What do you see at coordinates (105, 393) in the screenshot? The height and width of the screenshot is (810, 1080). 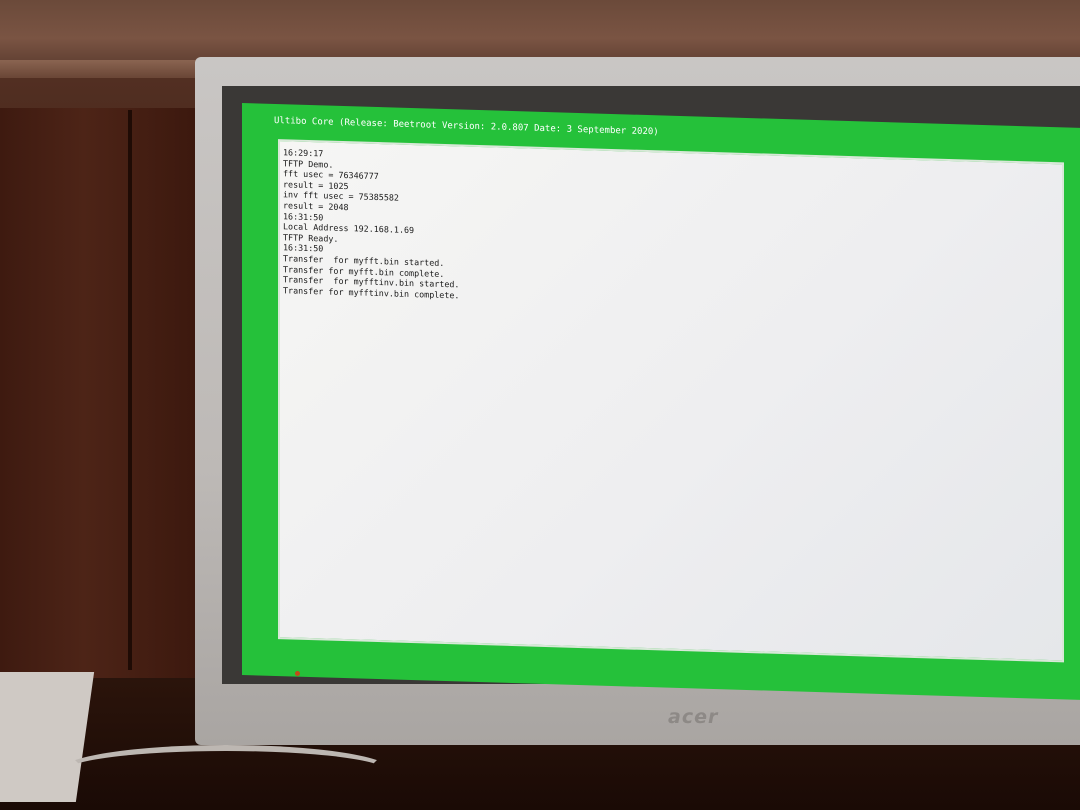 I see `wooden-cabinet` at bounding box center [105, 393].